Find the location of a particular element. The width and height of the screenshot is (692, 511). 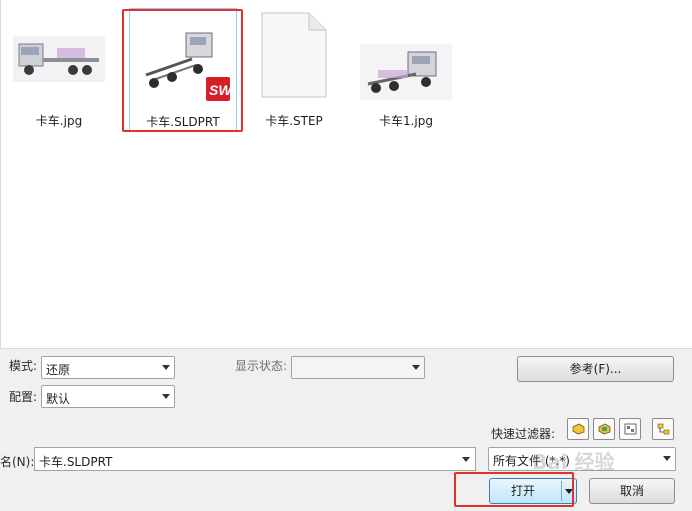

filter-drawings-button is located at coordinates (630, 429).